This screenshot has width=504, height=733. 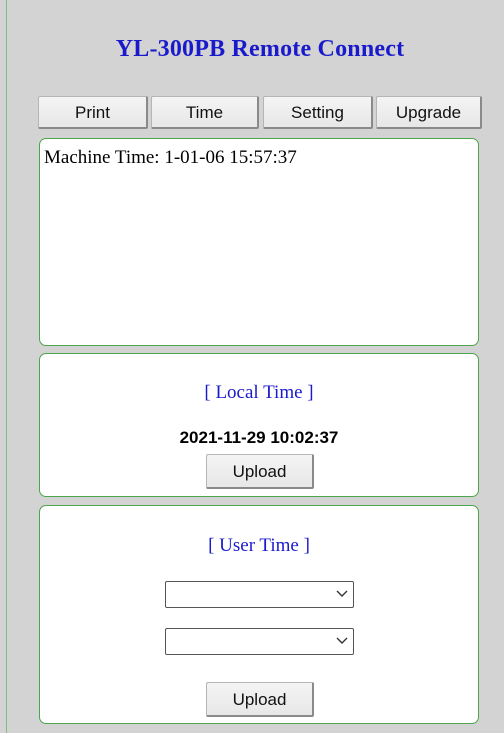 I want to click on user-date-select, so click(x=259, y=594).